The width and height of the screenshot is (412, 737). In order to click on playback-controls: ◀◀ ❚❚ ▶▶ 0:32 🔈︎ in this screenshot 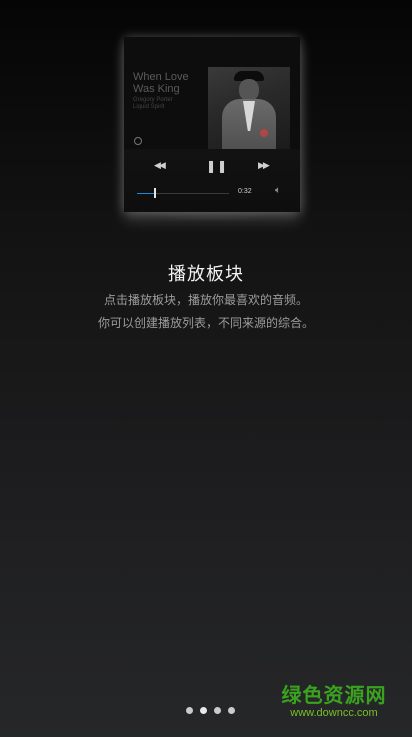, I will do `click(212, 180)`.